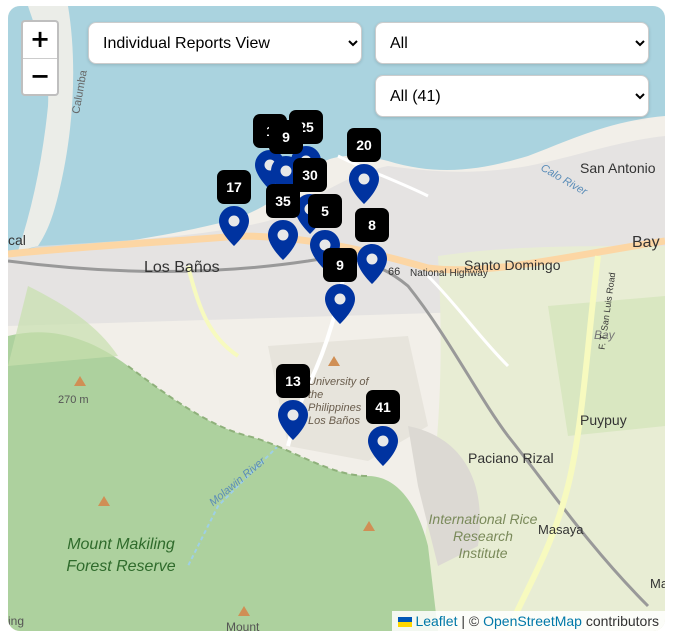 This screenshot has height=637, width=675. I want to click on attribution-contributors: contributors, so click(622, 621).